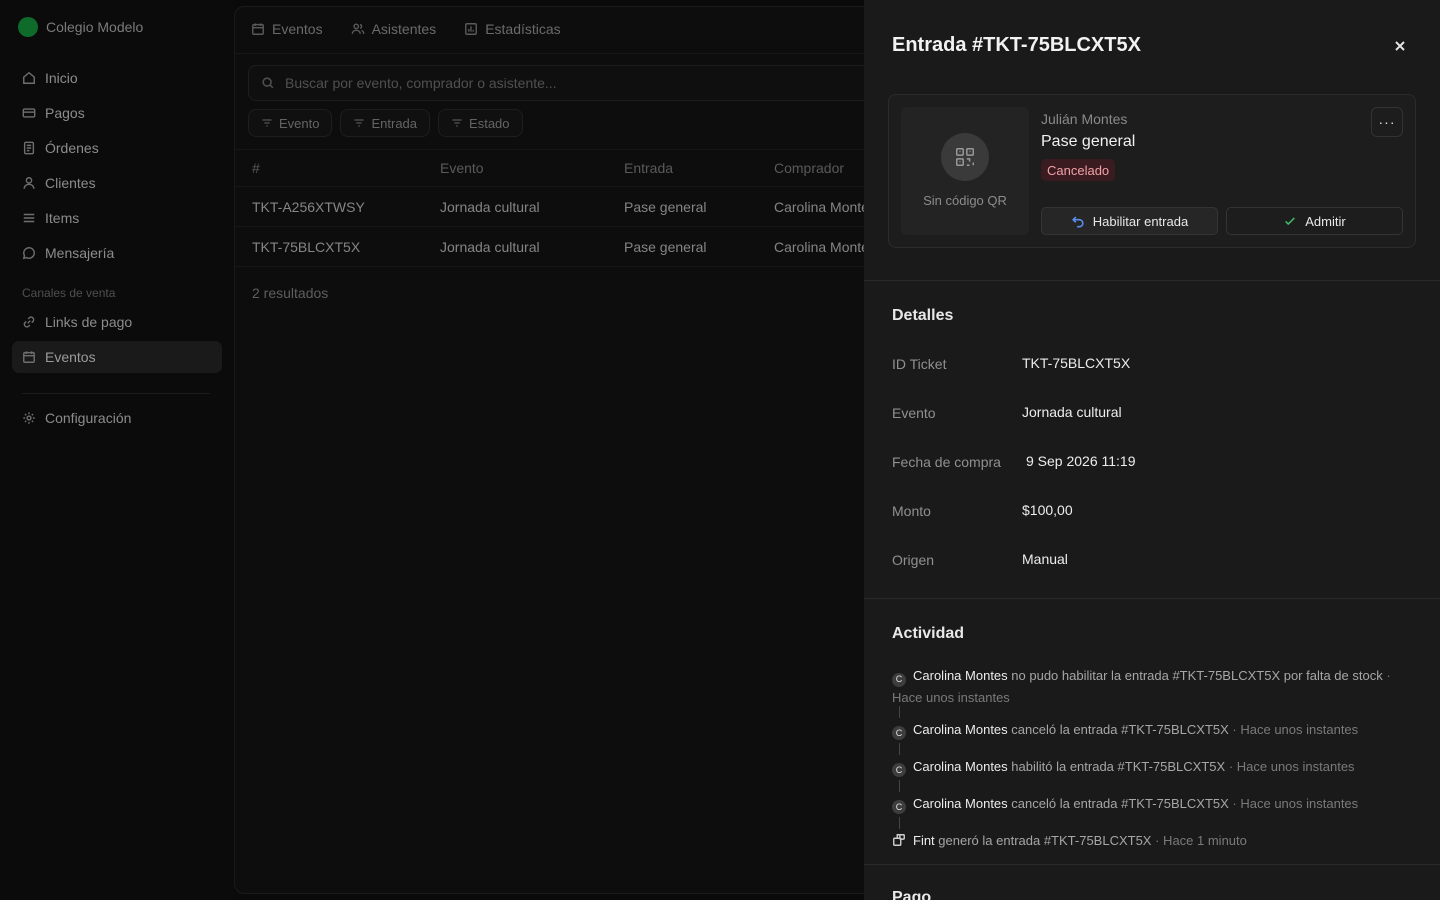  Describe the element at coordinates (287, 29) in the screenshot. I see `tab-eventos: Eventos` at that location.